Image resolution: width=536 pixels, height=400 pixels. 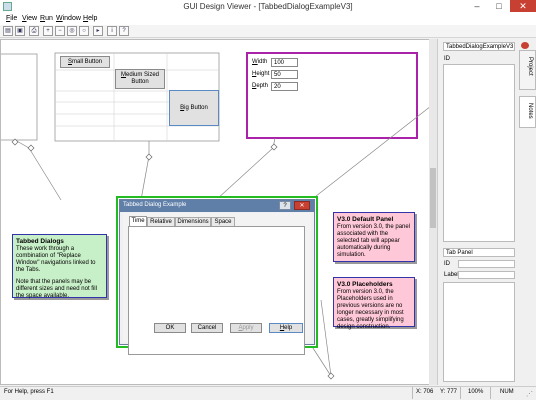 What do you see at coordinates (365, 219) in the screenshot?
I see `note-heading: V3.0 Default Panel` at bounding box center [365, 219].